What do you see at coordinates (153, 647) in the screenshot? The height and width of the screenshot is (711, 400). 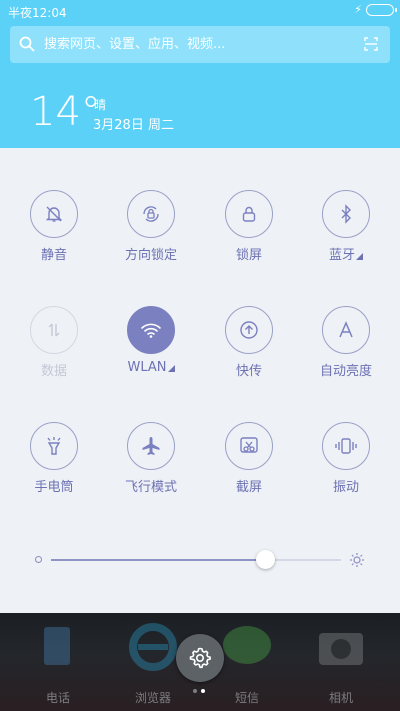 I see `browser-icon` at bounding box center [153, 647].